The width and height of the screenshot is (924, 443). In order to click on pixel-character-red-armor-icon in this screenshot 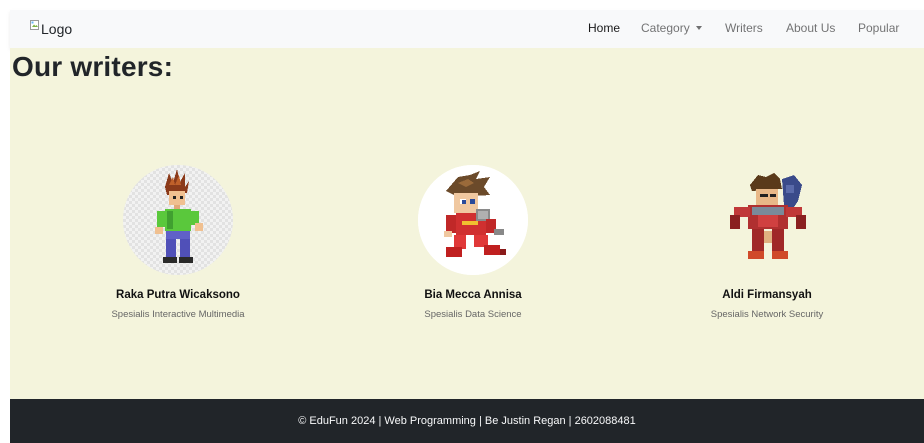, I will do `click(767, 220)`.